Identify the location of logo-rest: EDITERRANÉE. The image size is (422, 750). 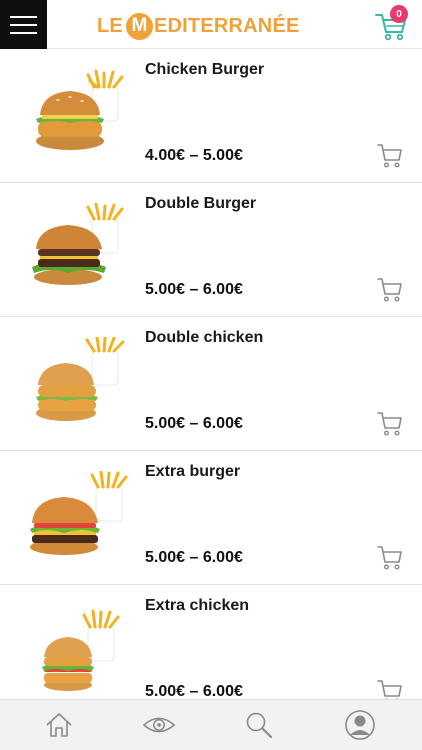
(226, 25).